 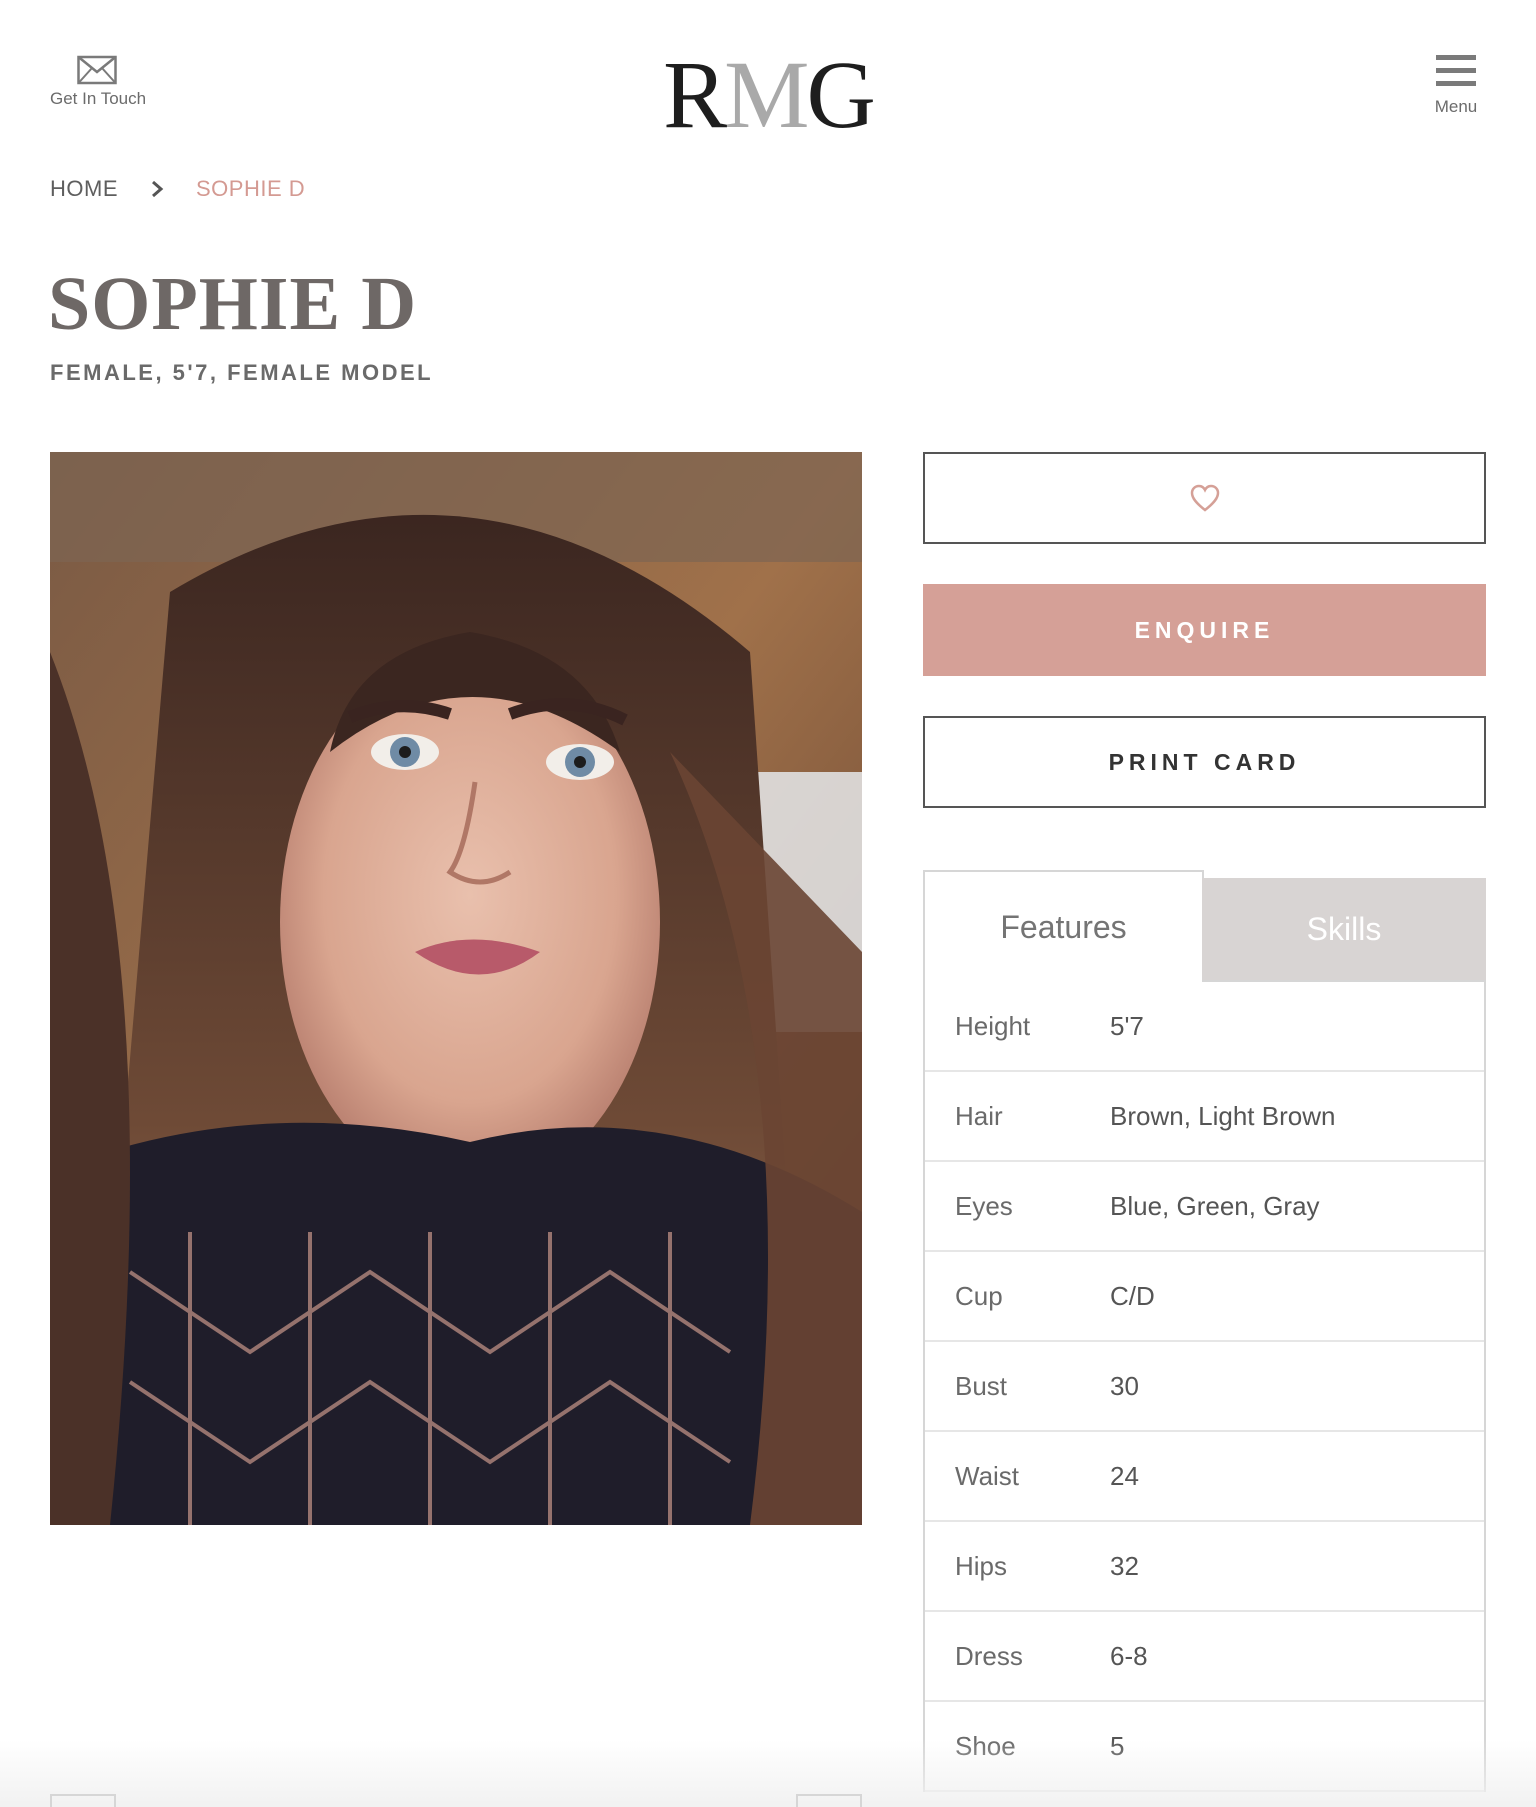 I want to click on feature-row-dress: Dress 6-8, so click(x=1204, y=1657).